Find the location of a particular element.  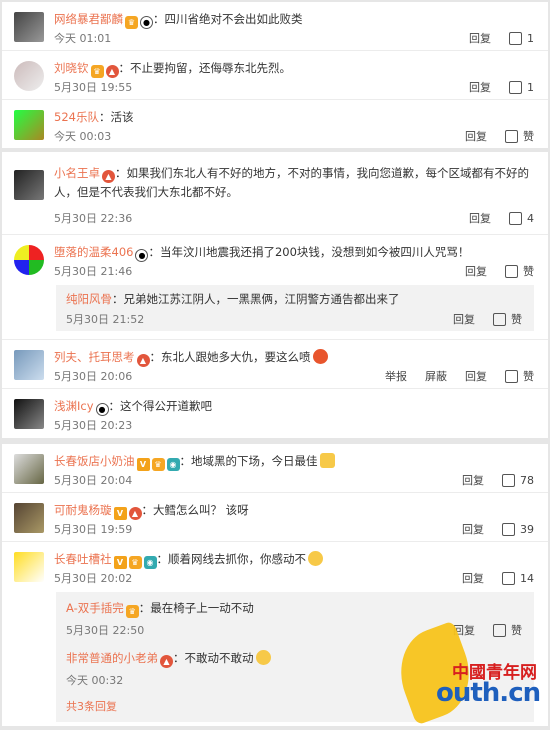

commenter-name: 可耐鬼杨璇 is located at coordinates (83, 510).